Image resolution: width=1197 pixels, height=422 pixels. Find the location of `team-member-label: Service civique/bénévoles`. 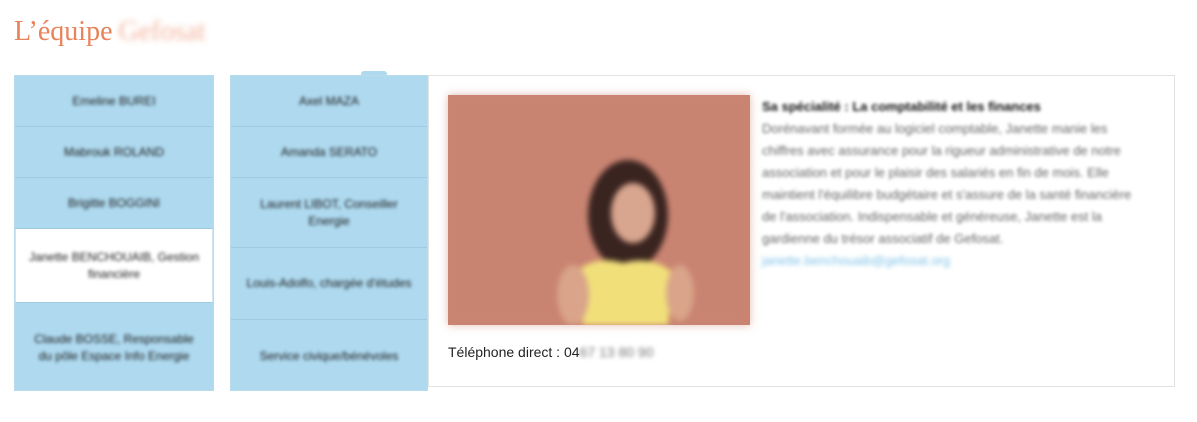

team-member-label: Service civique/bénévoles is located at coordinates (329, 355).